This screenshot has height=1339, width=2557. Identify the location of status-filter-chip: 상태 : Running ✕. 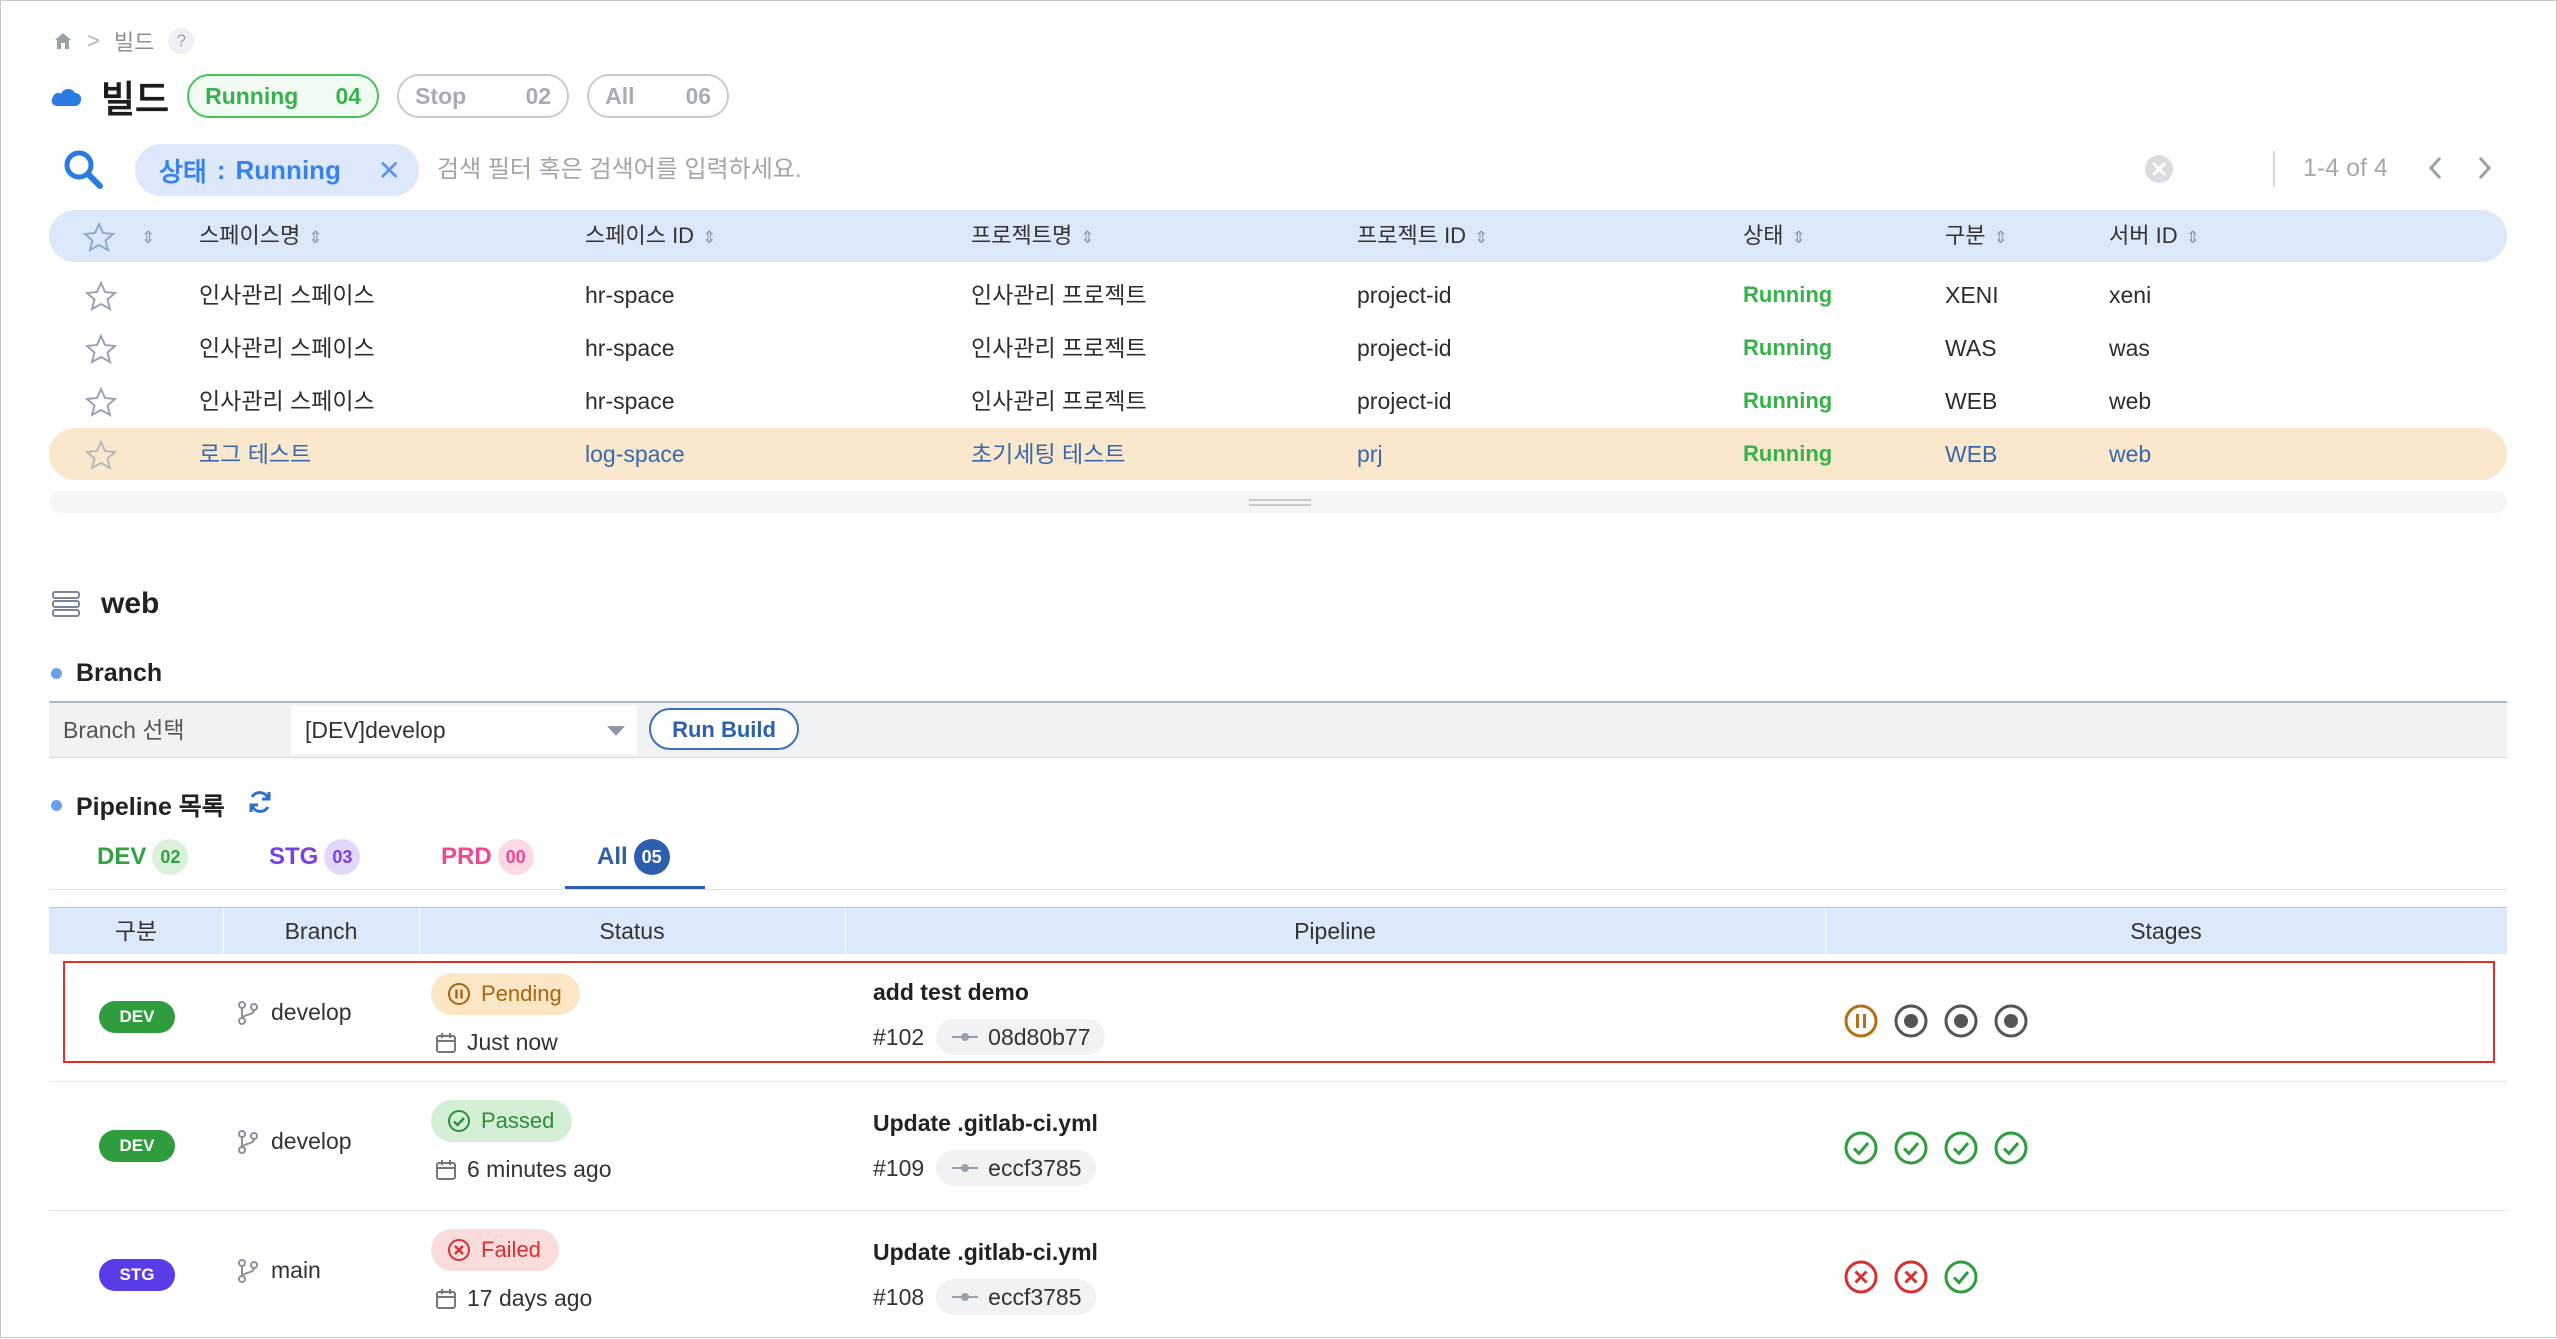
(277, 170).